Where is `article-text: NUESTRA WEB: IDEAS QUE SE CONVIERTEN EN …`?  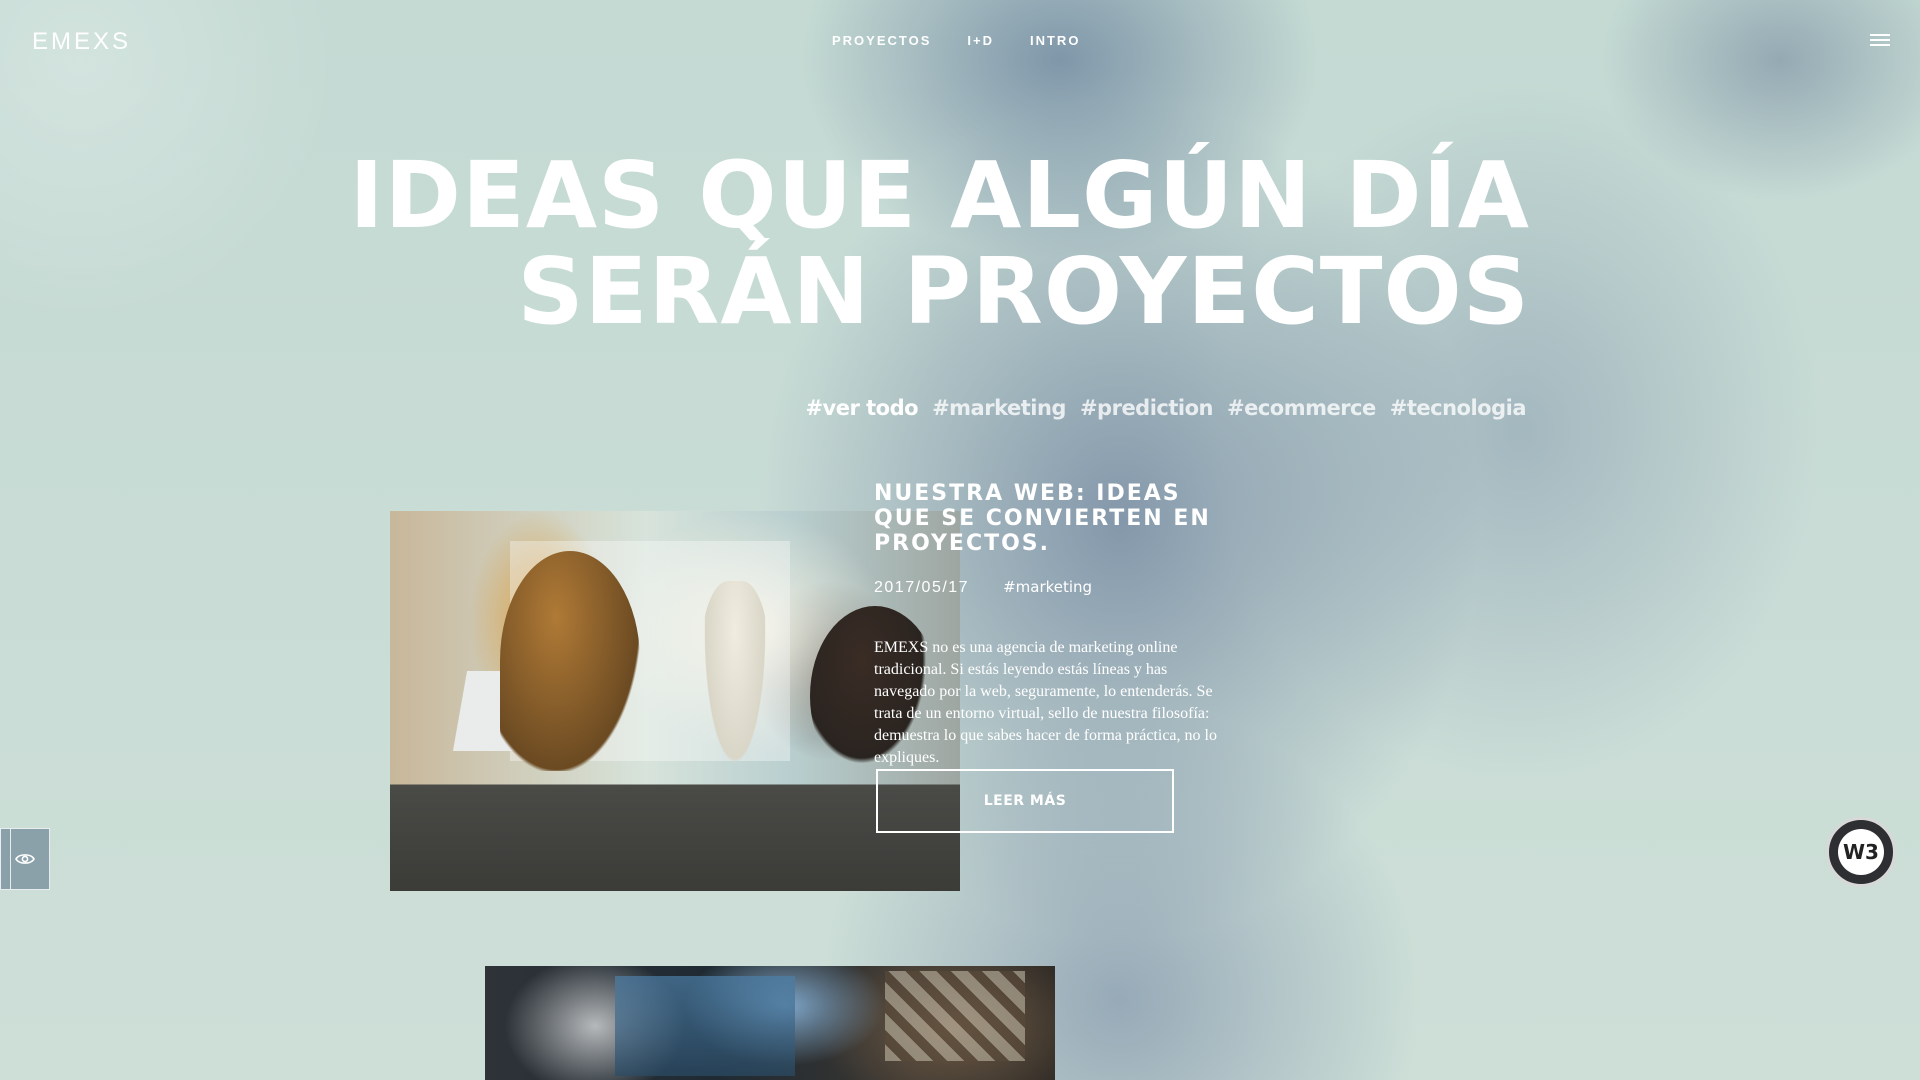 article-text: NUESTRA WEB: IDEAS QUE SE CONVIERTEN EN … is located at coordinates (1049, 625).